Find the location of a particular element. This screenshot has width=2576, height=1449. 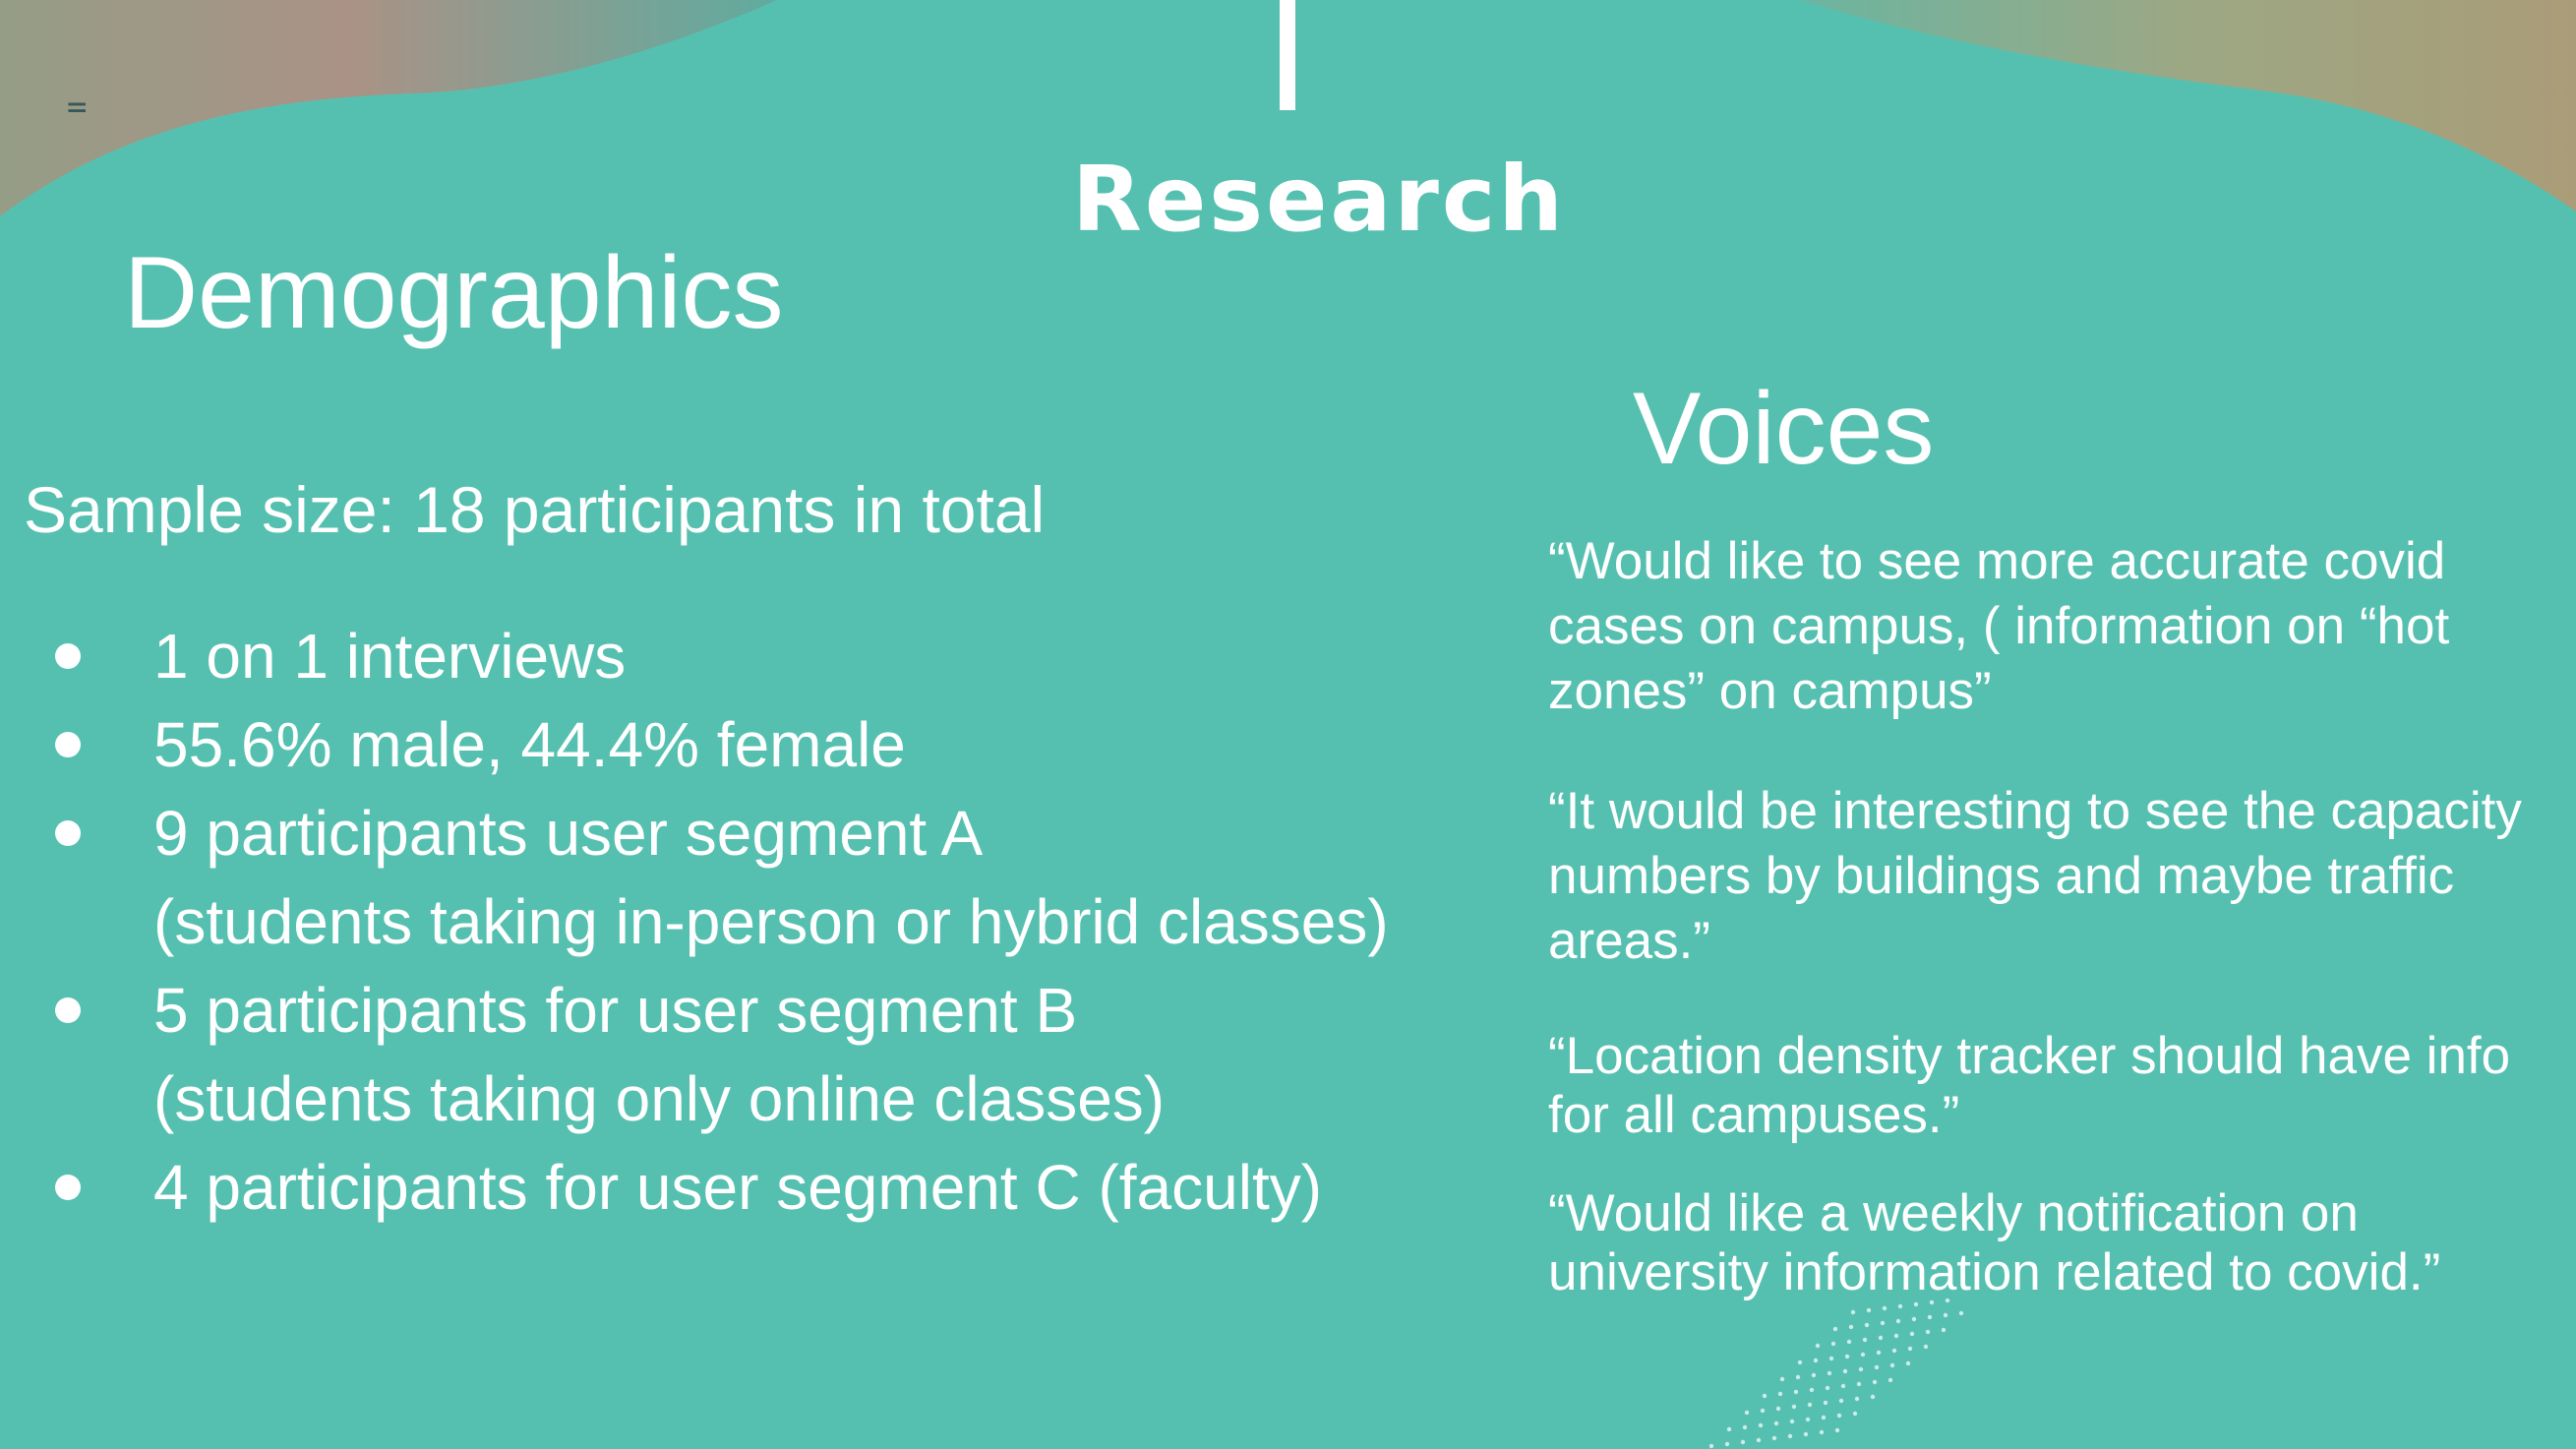

bullet-text: 9 participants user segment A is located at coordinates (568, 834).